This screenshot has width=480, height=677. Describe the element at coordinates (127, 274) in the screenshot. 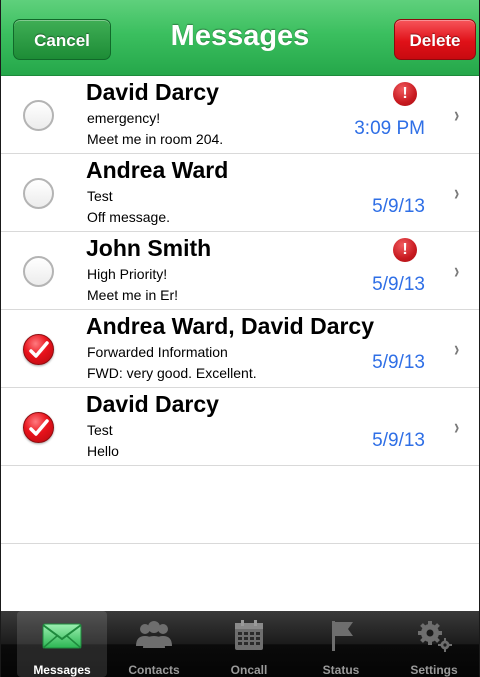

I see `message-subject: High Priority!` at that location.